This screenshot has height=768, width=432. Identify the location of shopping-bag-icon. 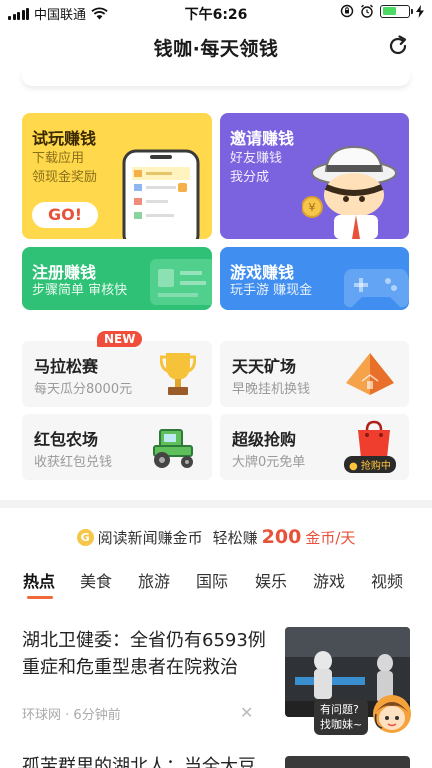
(374, 439).